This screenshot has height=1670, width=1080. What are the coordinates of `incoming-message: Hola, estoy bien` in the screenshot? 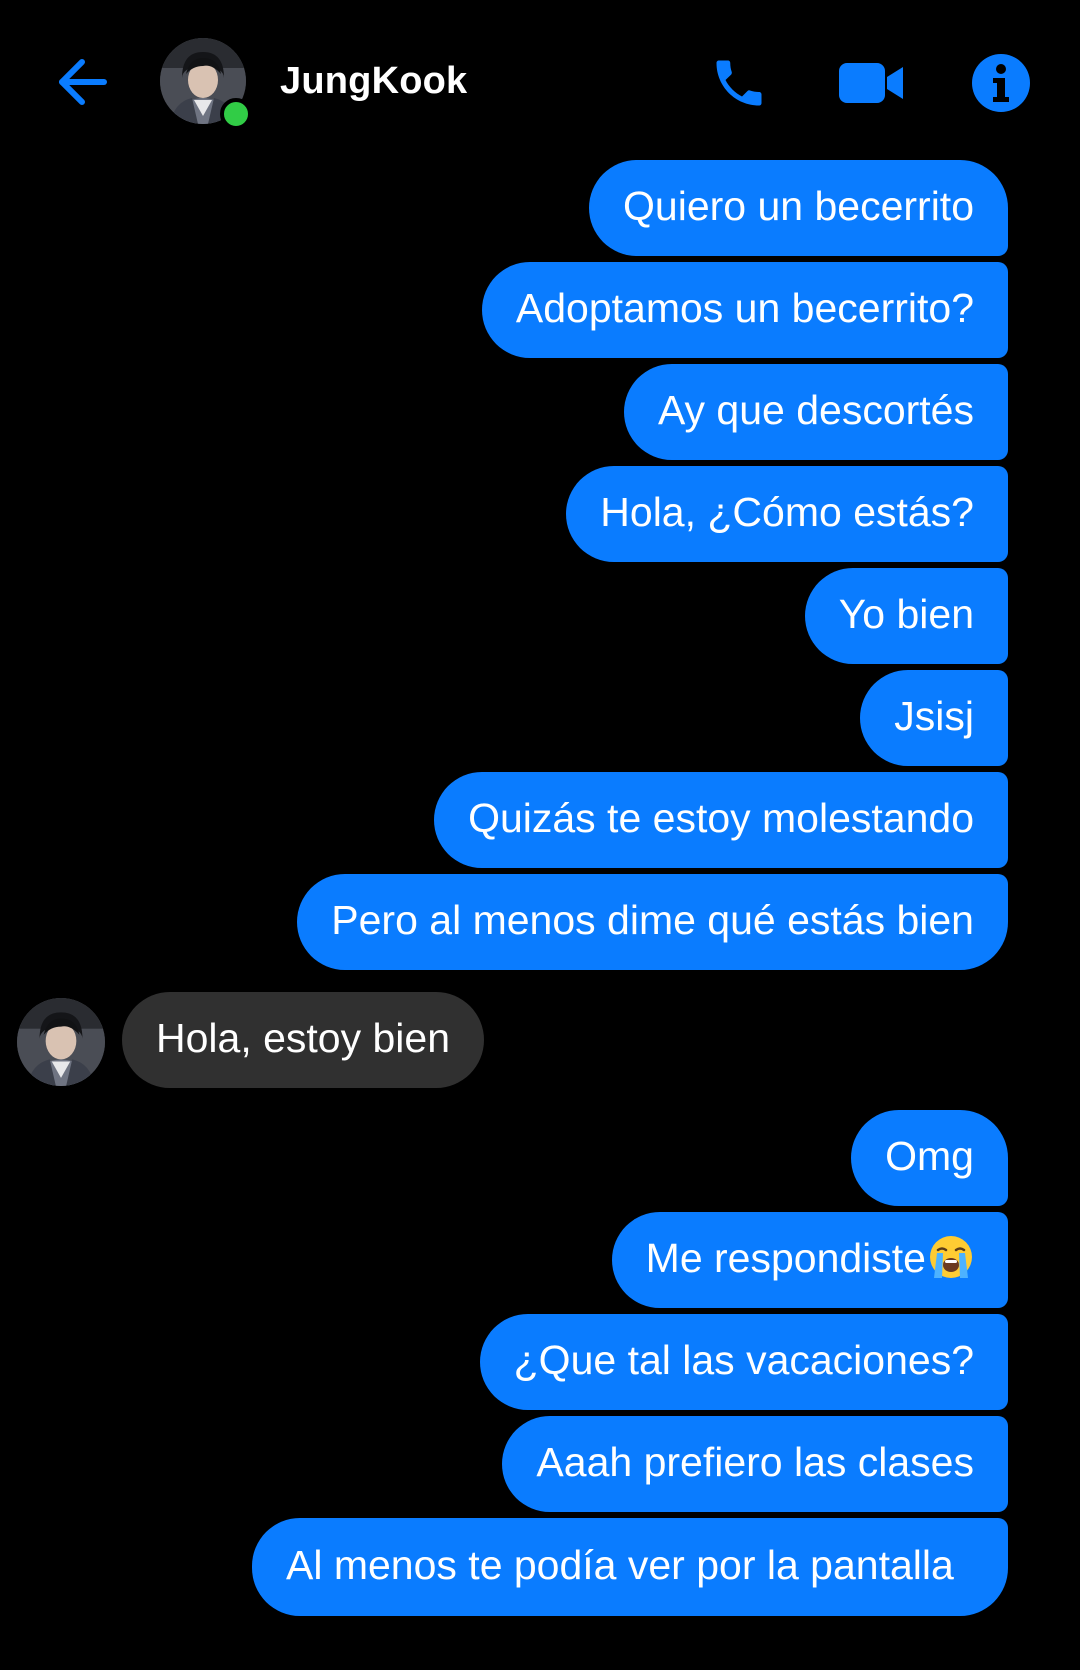 It's located at (303, 1040).